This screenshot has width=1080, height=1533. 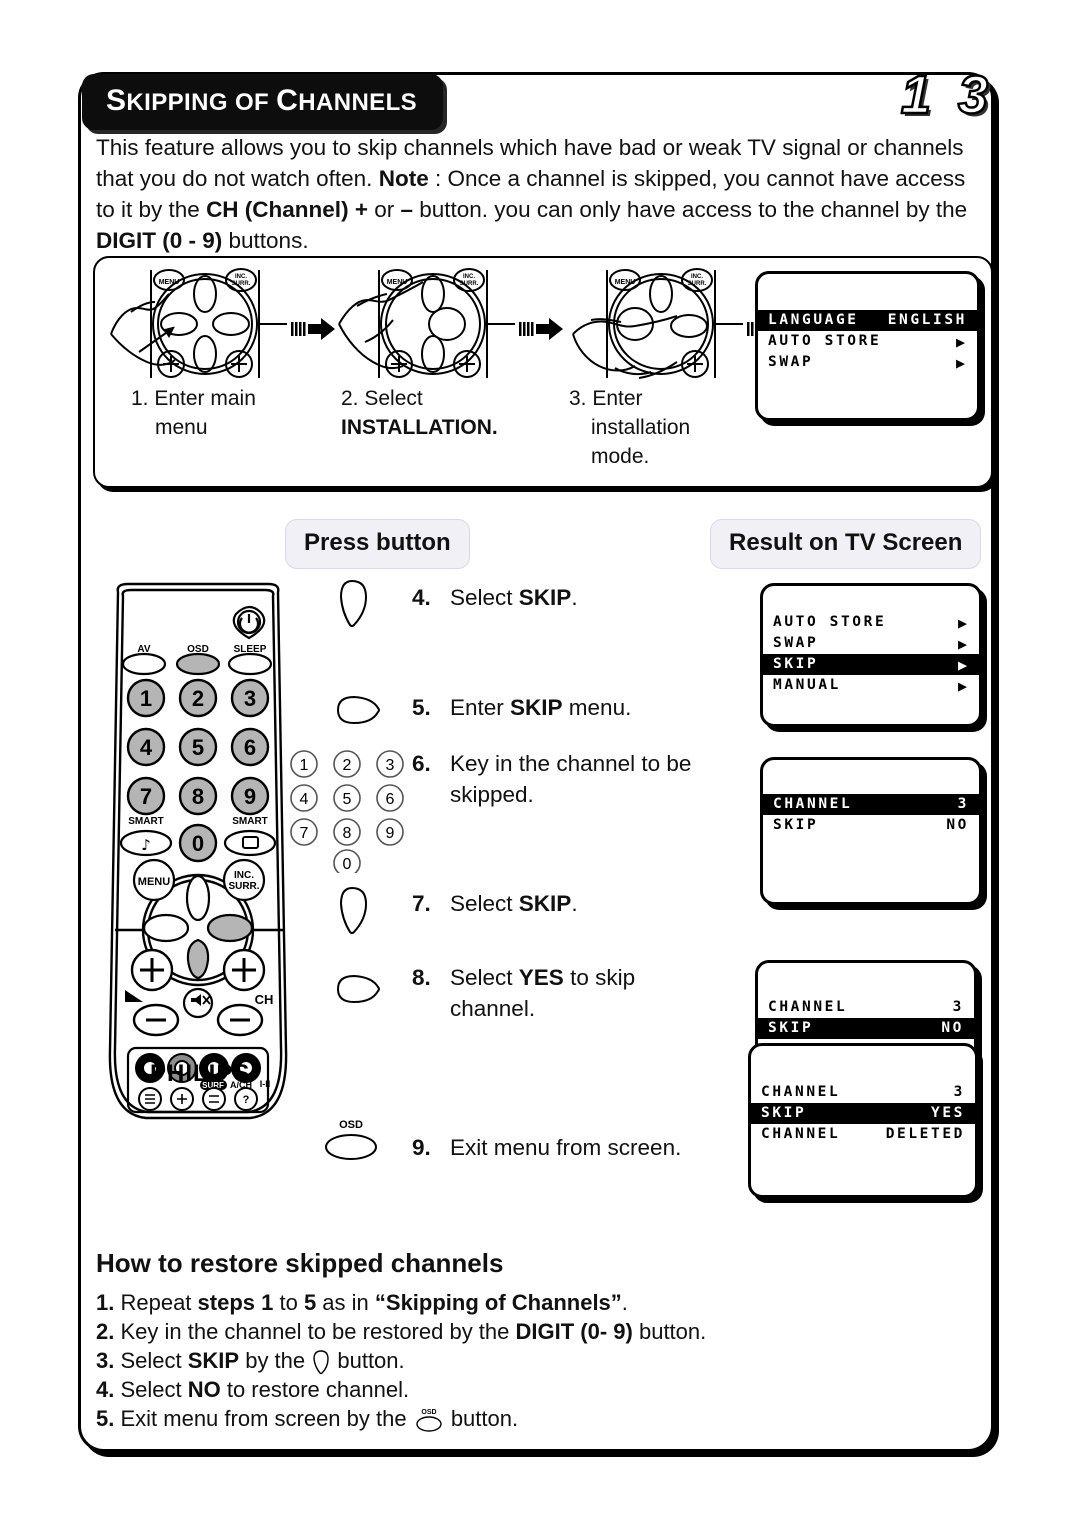 What do you see at coordinates (275, 1360) in the screenshot?
I see `restore-3-c: by the` at bounding box center [275, 1360].